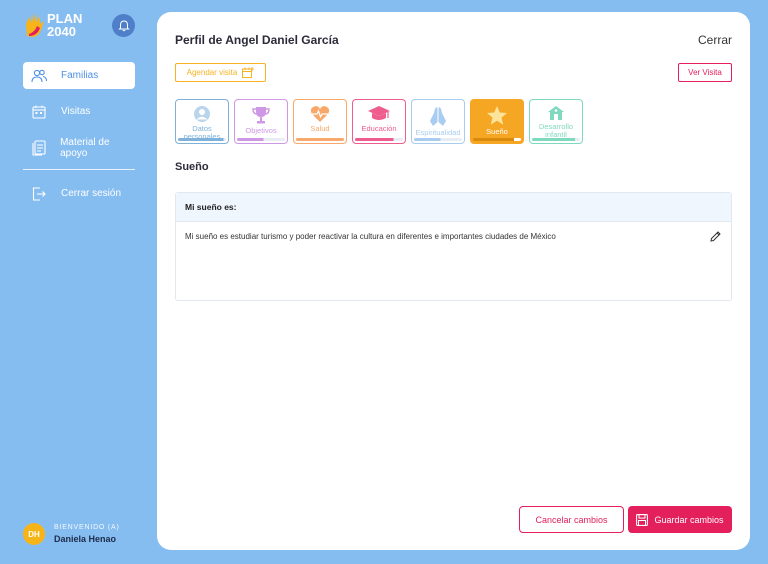 The width and height of the screenshot is (768, 564). I want to click on sidebar-item-label: Material de apoyo, so click(85, 147).